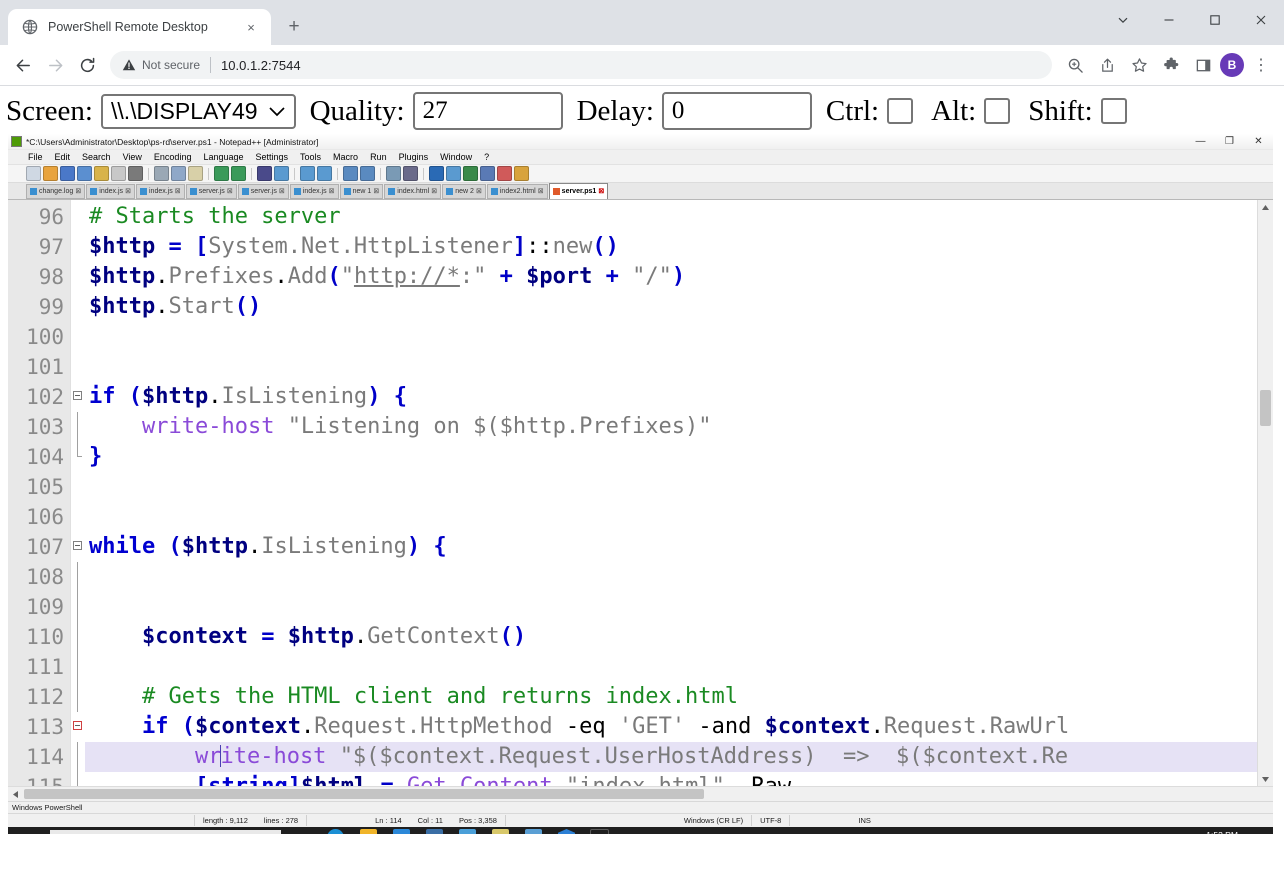 The image size is (1284, 869). I want to click on share-icon, so click(1107, 65).